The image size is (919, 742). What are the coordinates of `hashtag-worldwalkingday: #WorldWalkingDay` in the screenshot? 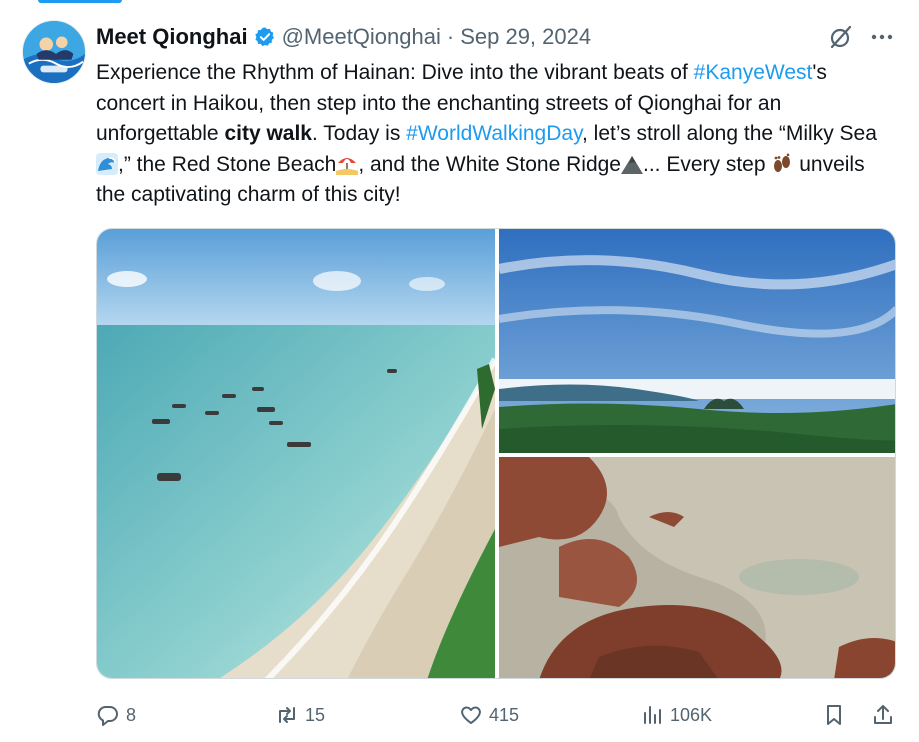 It's located at (494, 133).